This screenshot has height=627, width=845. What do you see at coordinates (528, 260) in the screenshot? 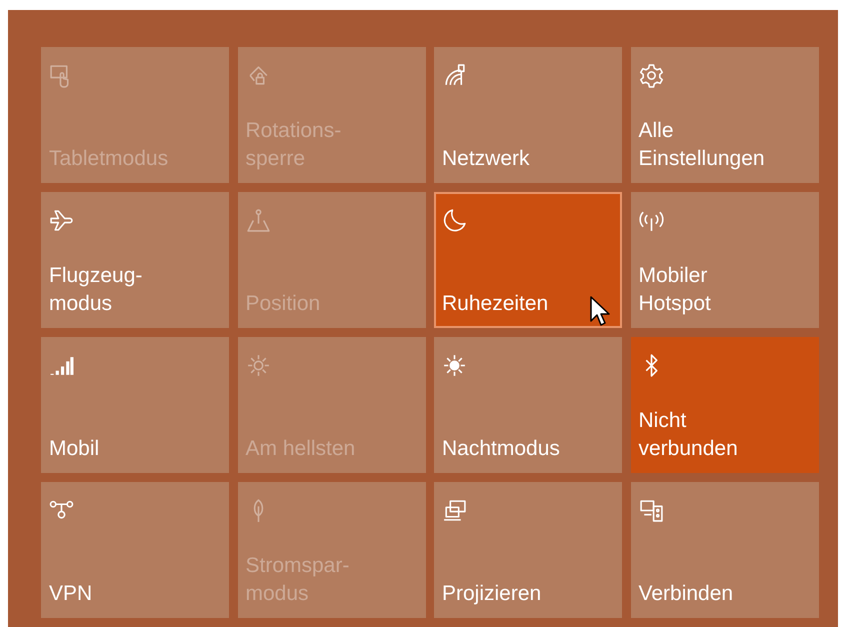
I see `quick-action-tile: Ruhezeiten` at bounding box center [528, 260].